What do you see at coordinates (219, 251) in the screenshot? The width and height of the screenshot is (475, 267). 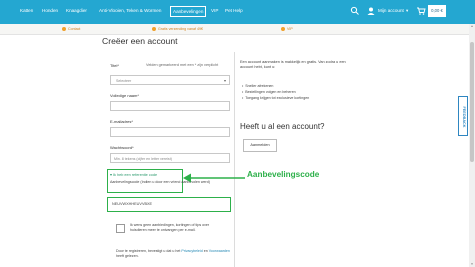 I see `terms-link: Voorwaarden` at bounding box center [219, 251].